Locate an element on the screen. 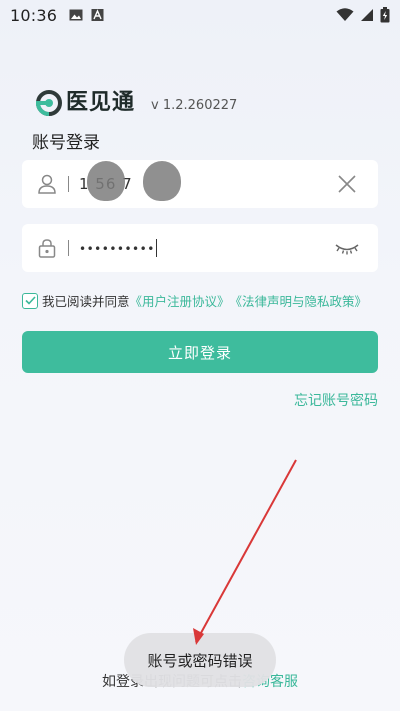 Image resolution: width=400 pixels, height=711 pixels. user-agreement-link: 《用户注册协议》 is located at coordinates (180, 300).